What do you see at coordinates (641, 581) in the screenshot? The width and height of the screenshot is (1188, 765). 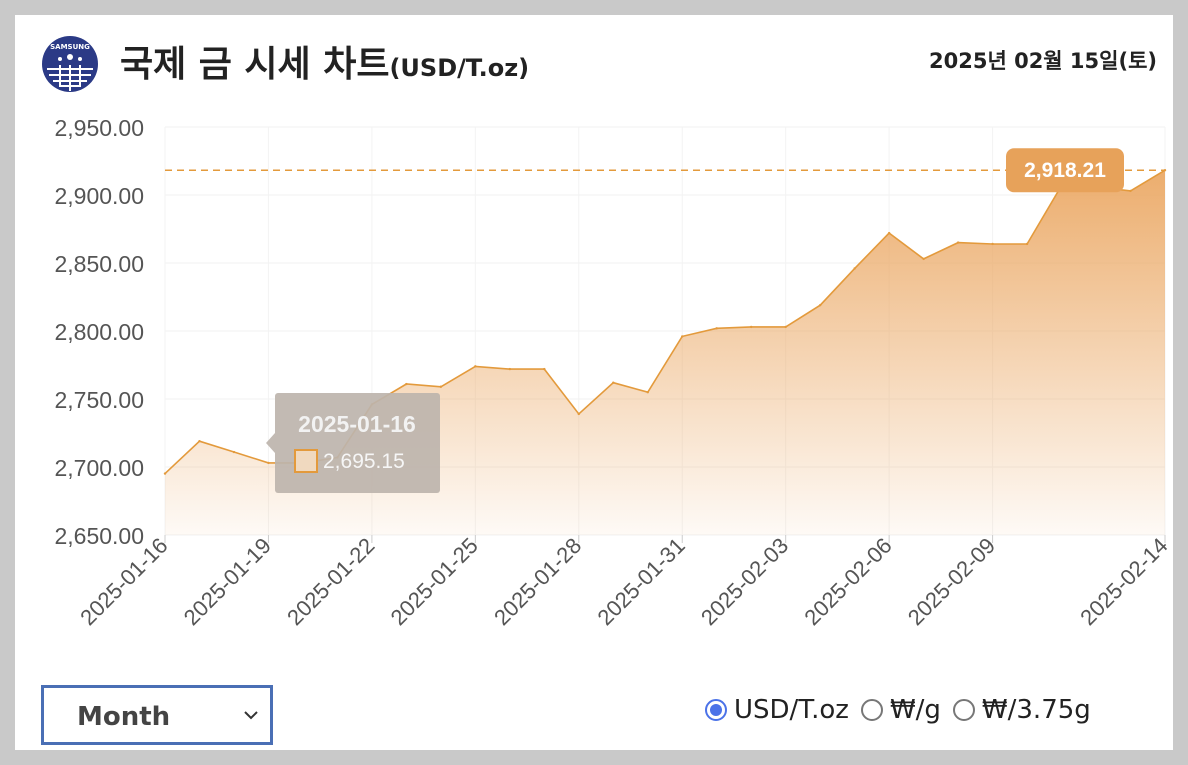 I see `x-tick-label: 2025-01-31` at bounding box center [641, 581].